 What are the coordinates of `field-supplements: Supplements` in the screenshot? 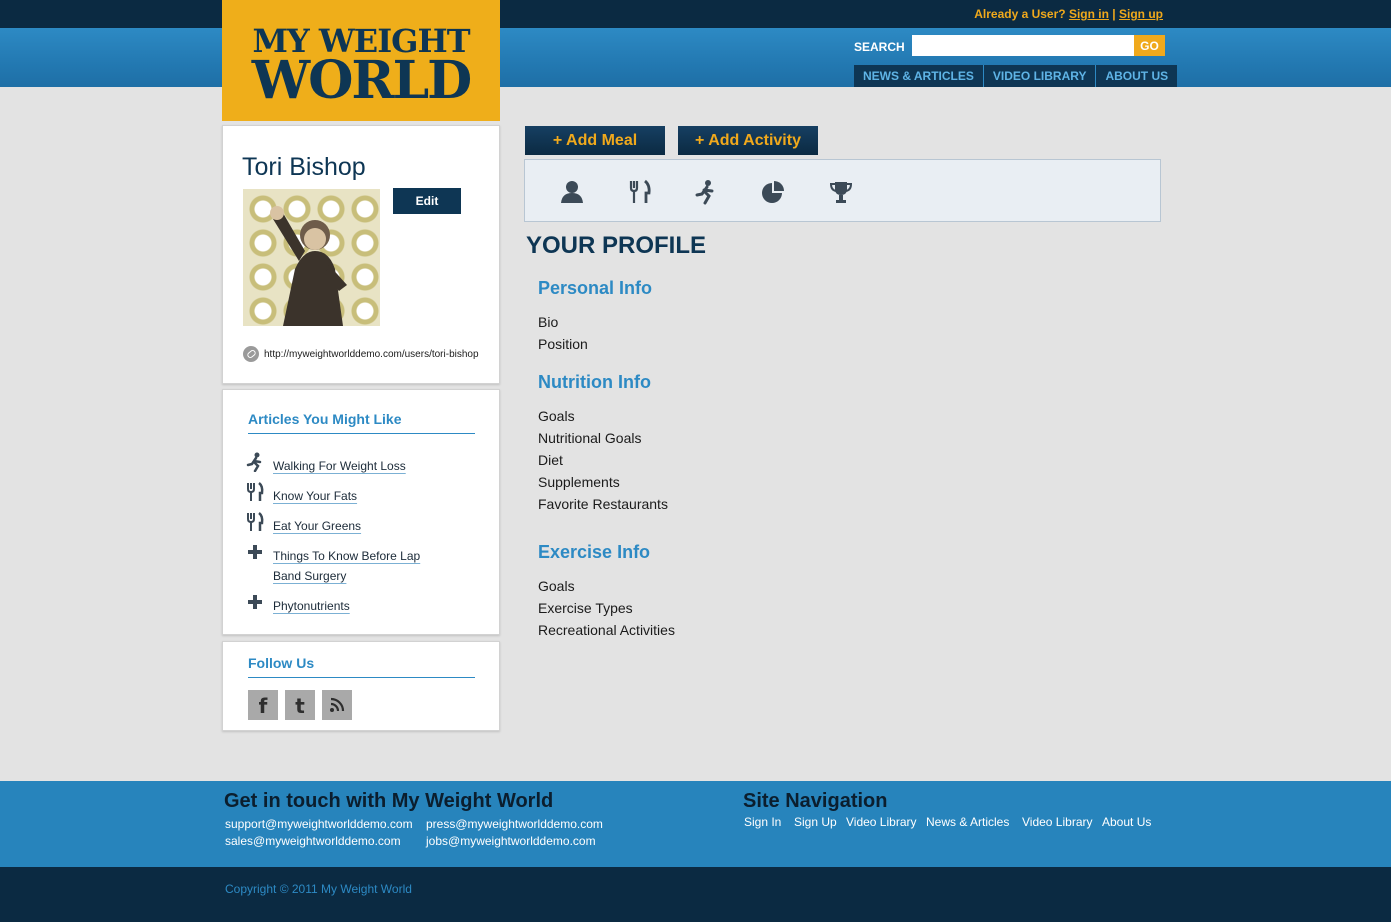 It's located at (579, 482).